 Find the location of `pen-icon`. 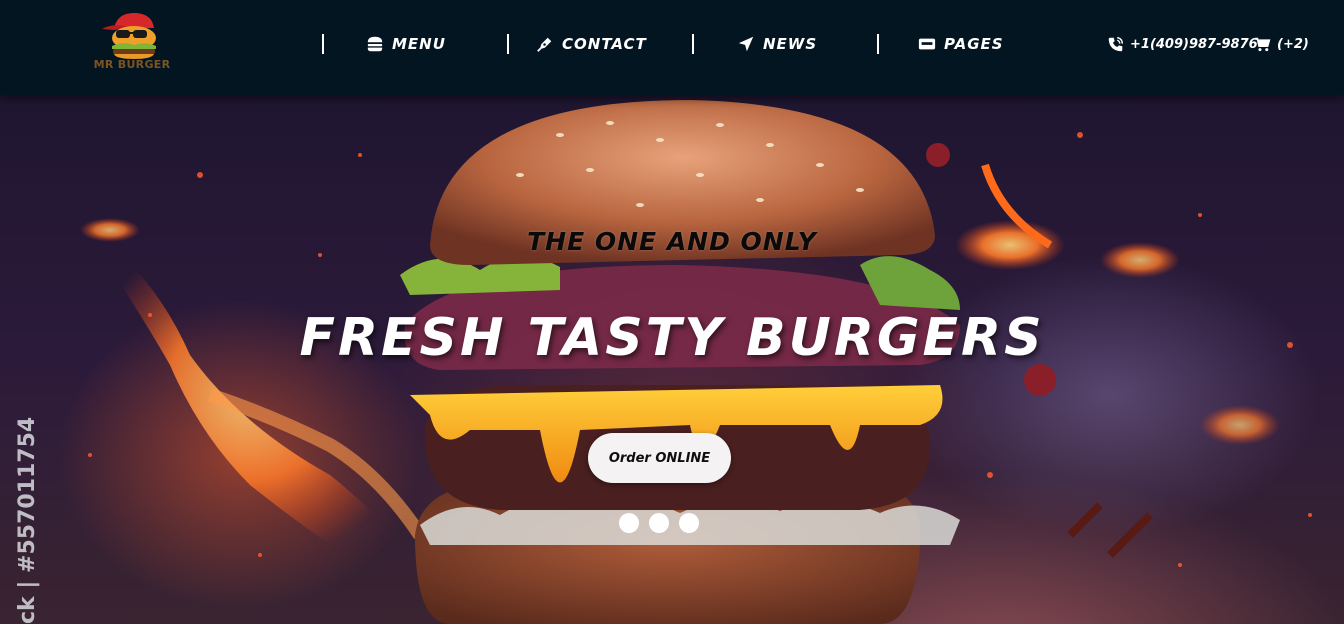

pen-icon is located at coordinates (544, 44).